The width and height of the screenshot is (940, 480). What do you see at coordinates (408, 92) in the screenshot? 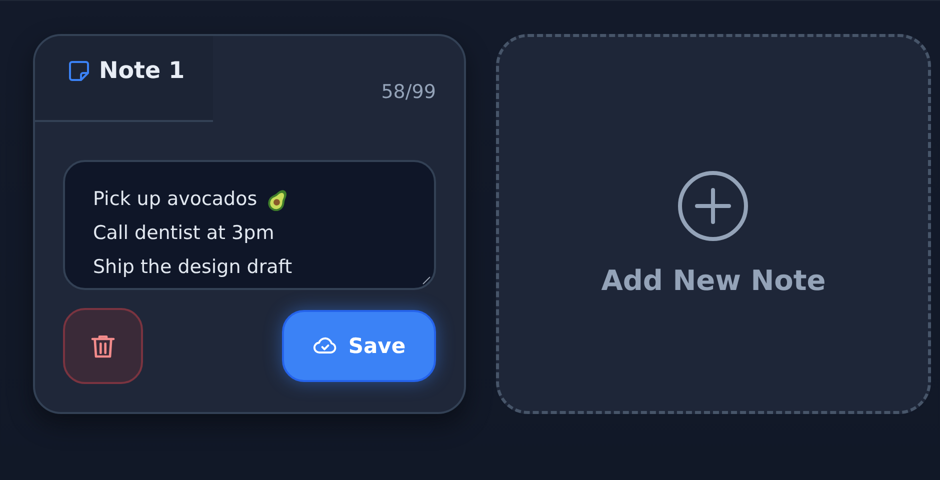
I see `character-counter: 58/99` at bounding box center [408, 92].